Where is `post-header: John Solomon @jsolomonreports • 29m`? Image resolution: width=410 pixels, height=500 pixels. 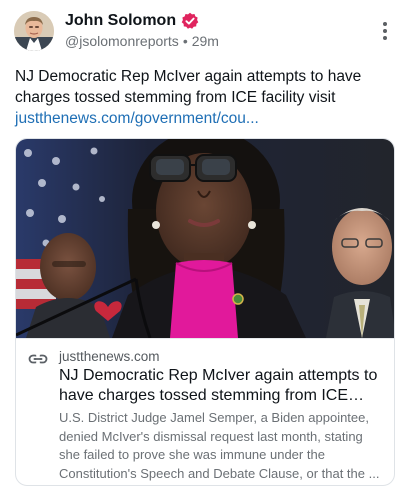
post-header: John Solomon @jsolomonreports • 29m is located at coordinates (205, 32).